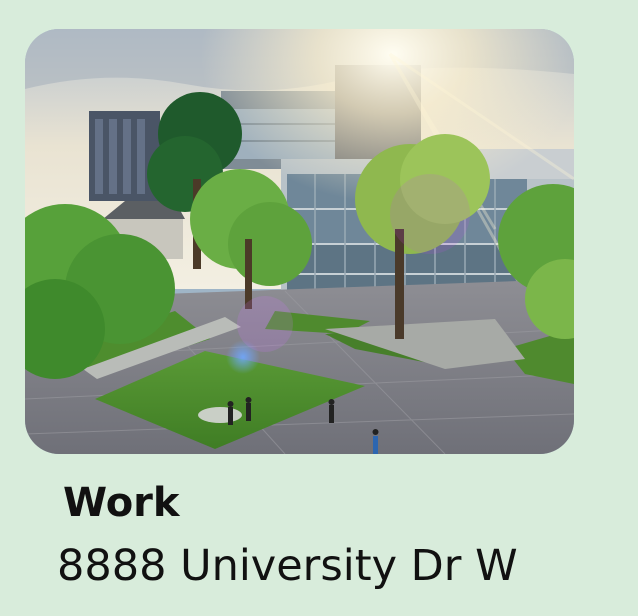 The height and width of the screenshot is (616, 638). Describe the element at coordinates (287, 566) in the screenshot. I see `place-address: 8888 University Dr W` at that location.